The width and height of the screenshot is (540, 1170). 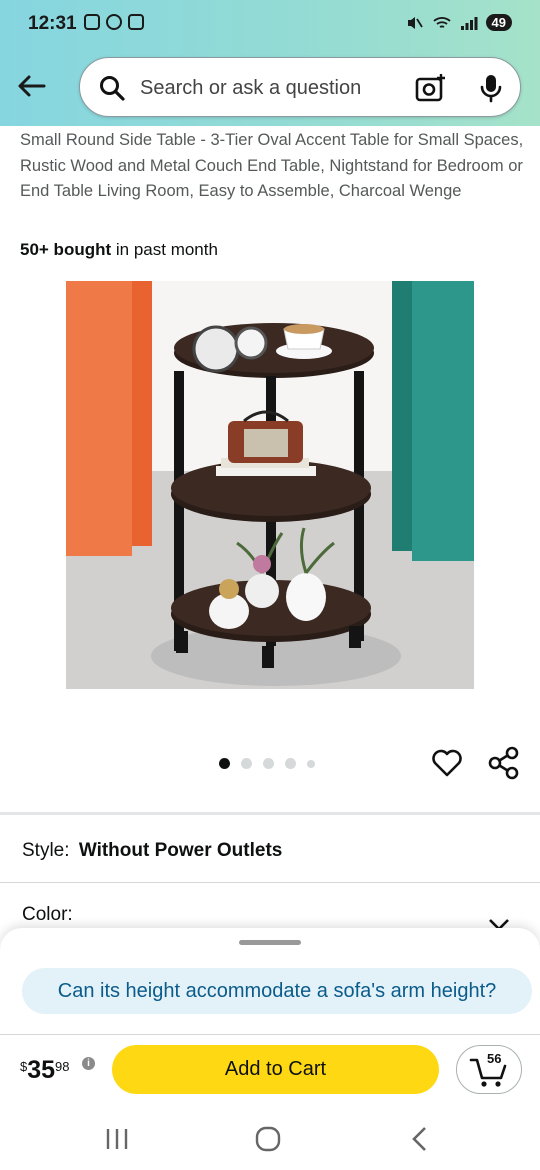 I want to click on price-currency: $, so click(x=24, y=1066).